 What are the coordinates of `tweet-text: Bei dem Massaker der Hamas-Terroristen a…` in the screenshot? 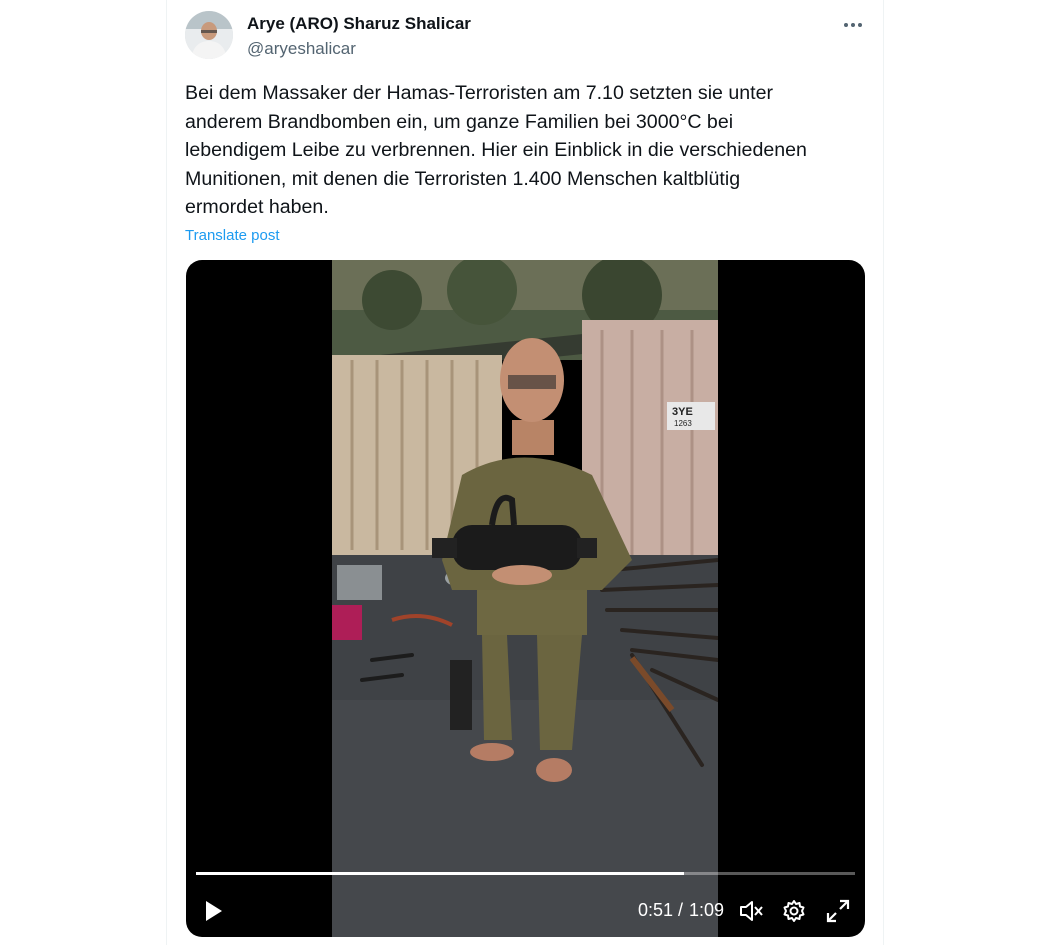 It's located at (496, 150).